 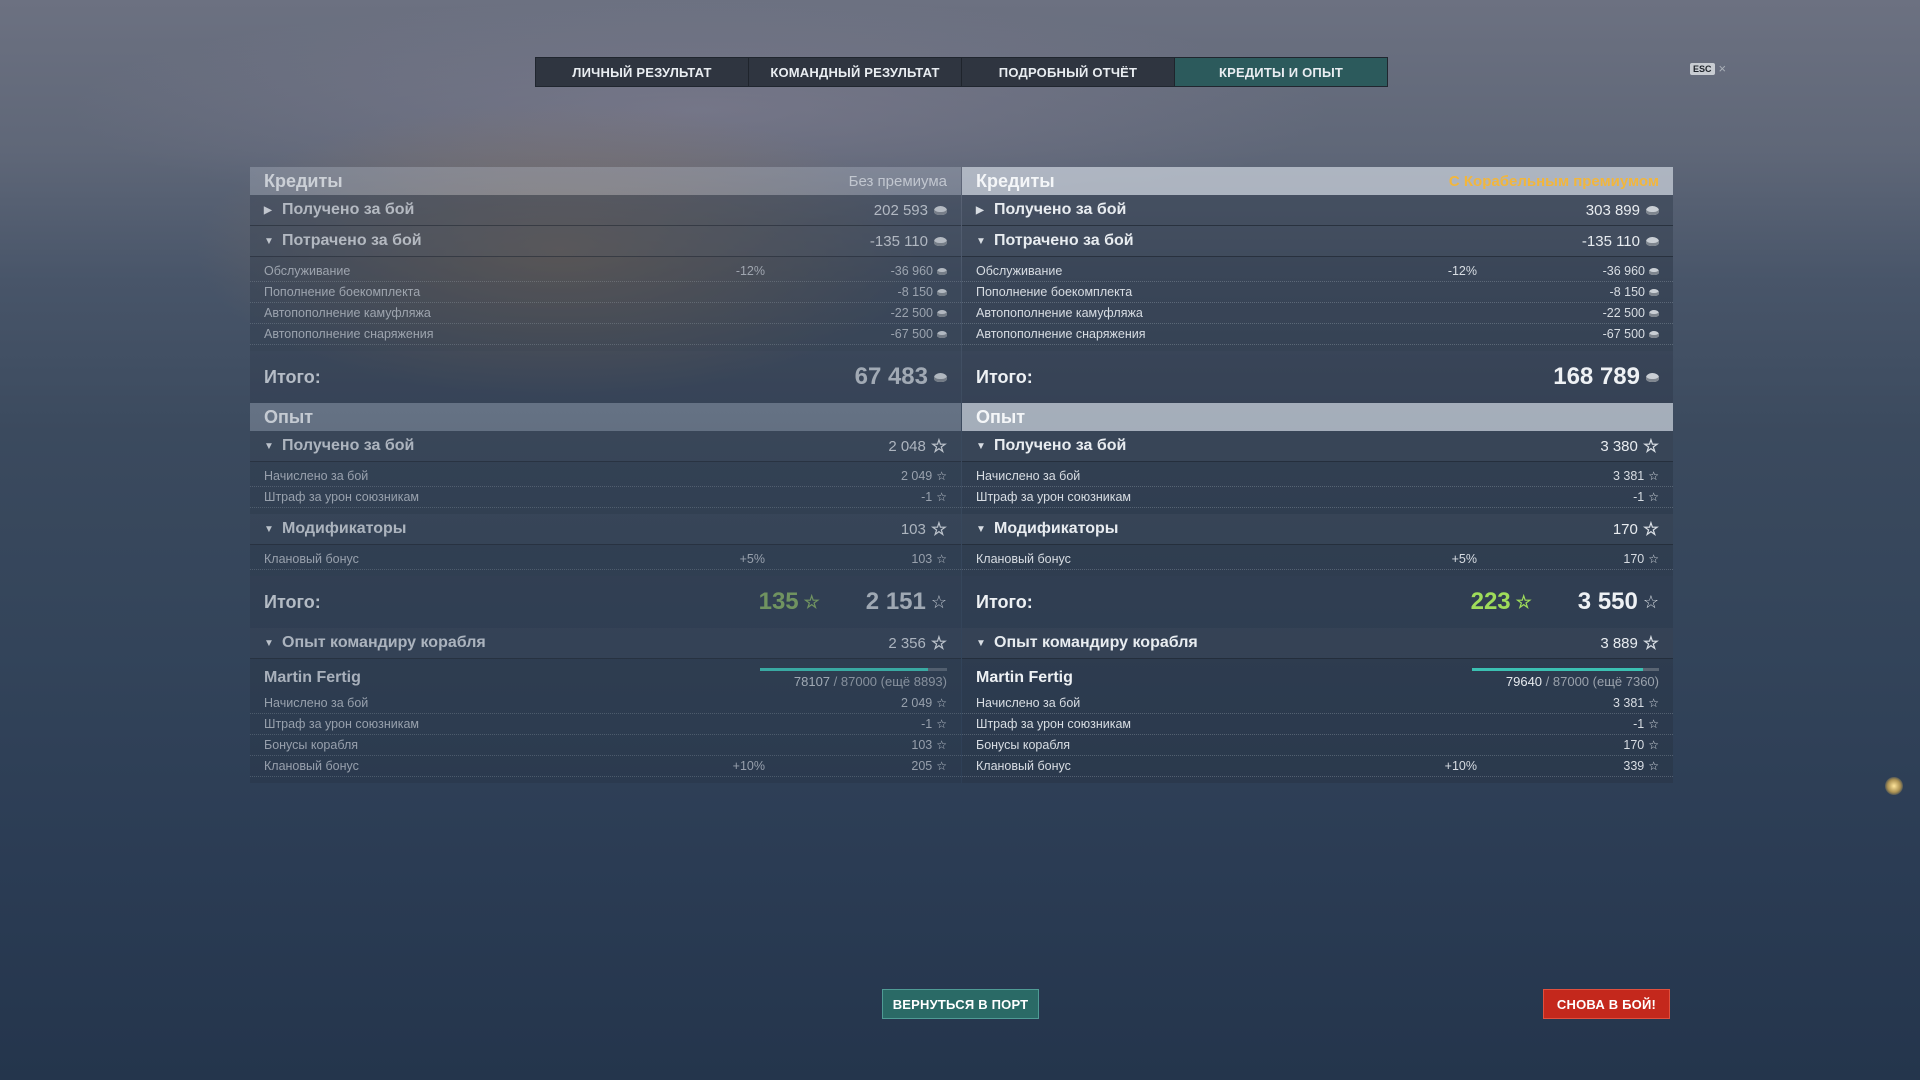 I want to click on row-value: 2 356, so click(x=907, y=643).